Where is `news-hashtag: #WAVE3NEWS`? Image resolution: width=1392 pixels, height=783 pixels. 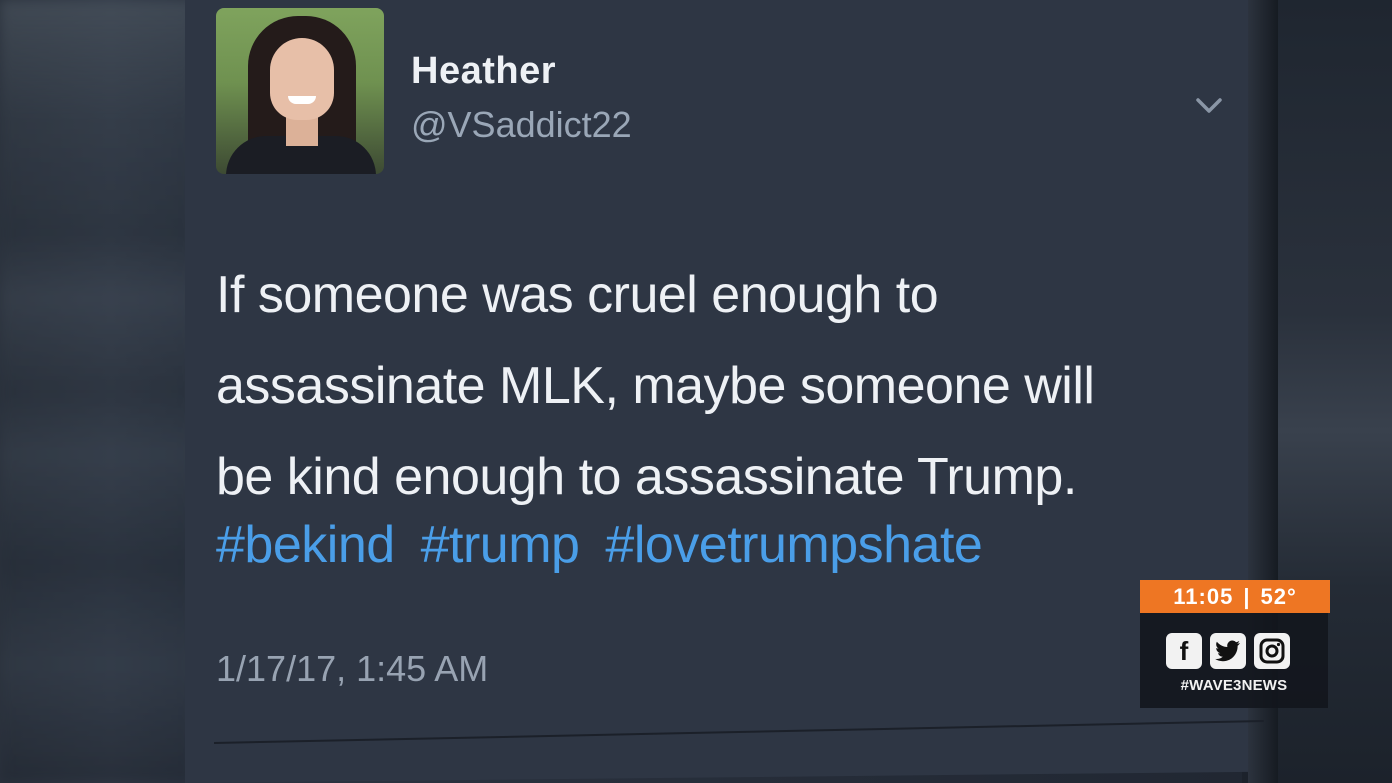
news-hashtag: #WAVE3NEWS is located at coordinates (1234, 685).